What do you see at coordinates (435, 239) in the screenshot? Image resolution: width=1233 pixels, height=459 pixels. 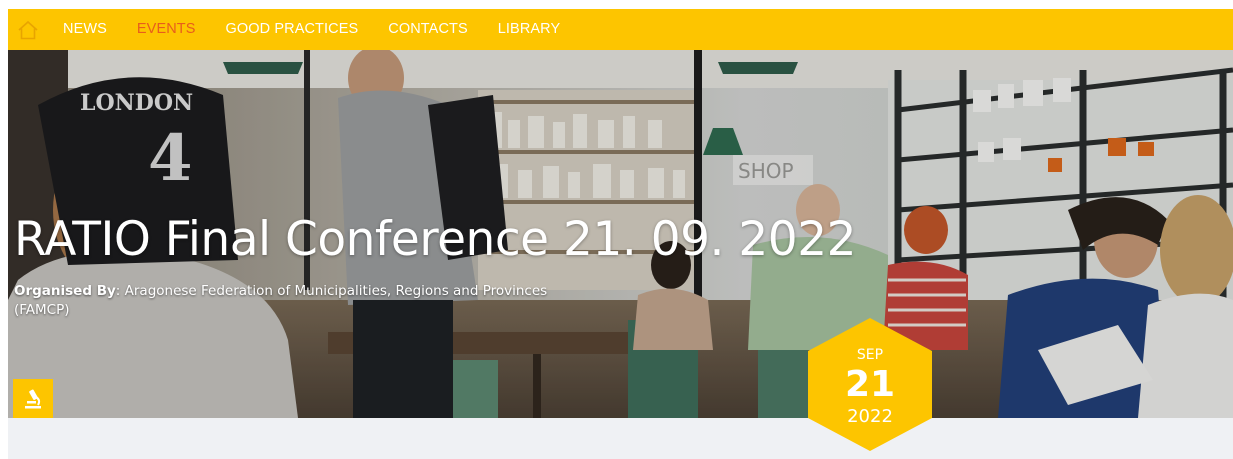 I see `event-title: RATIO Final Conference 21. 09. 2022` at bounding box center [435, 239].